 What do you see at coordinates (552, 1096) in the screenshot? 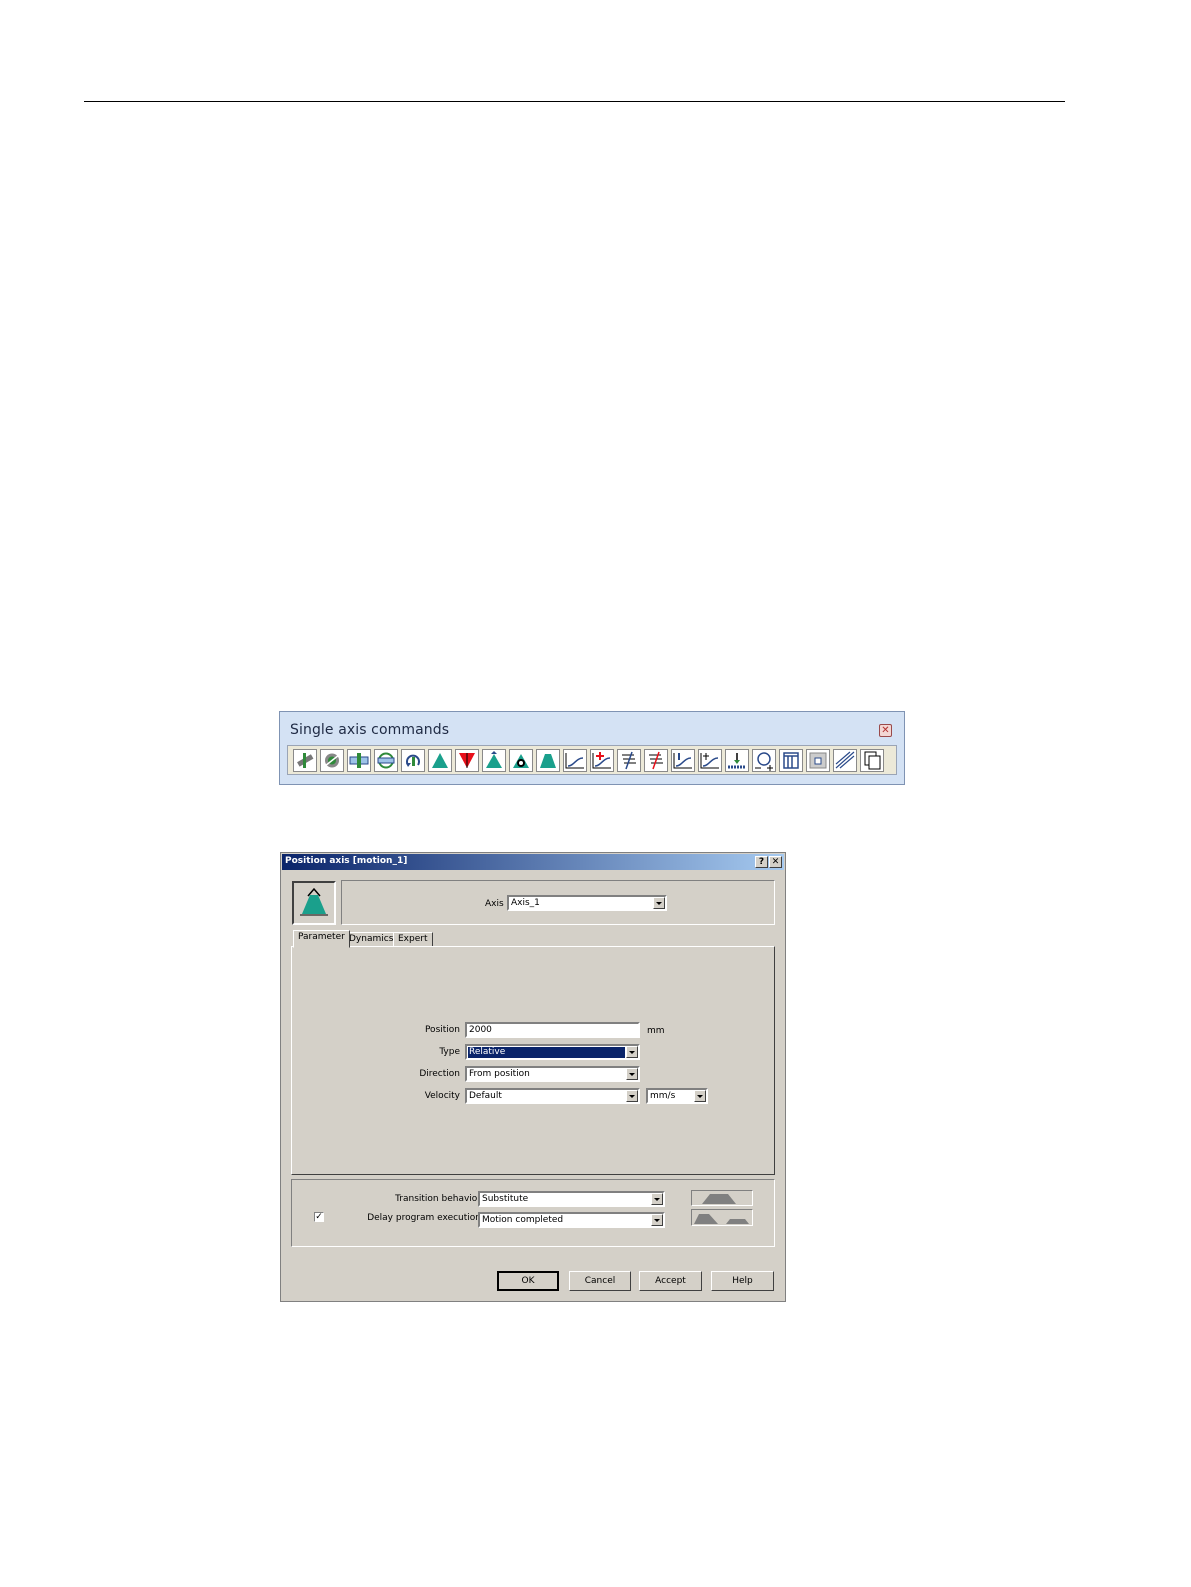
I see `velocity-select: Default` at bounding box center [552, 1096].